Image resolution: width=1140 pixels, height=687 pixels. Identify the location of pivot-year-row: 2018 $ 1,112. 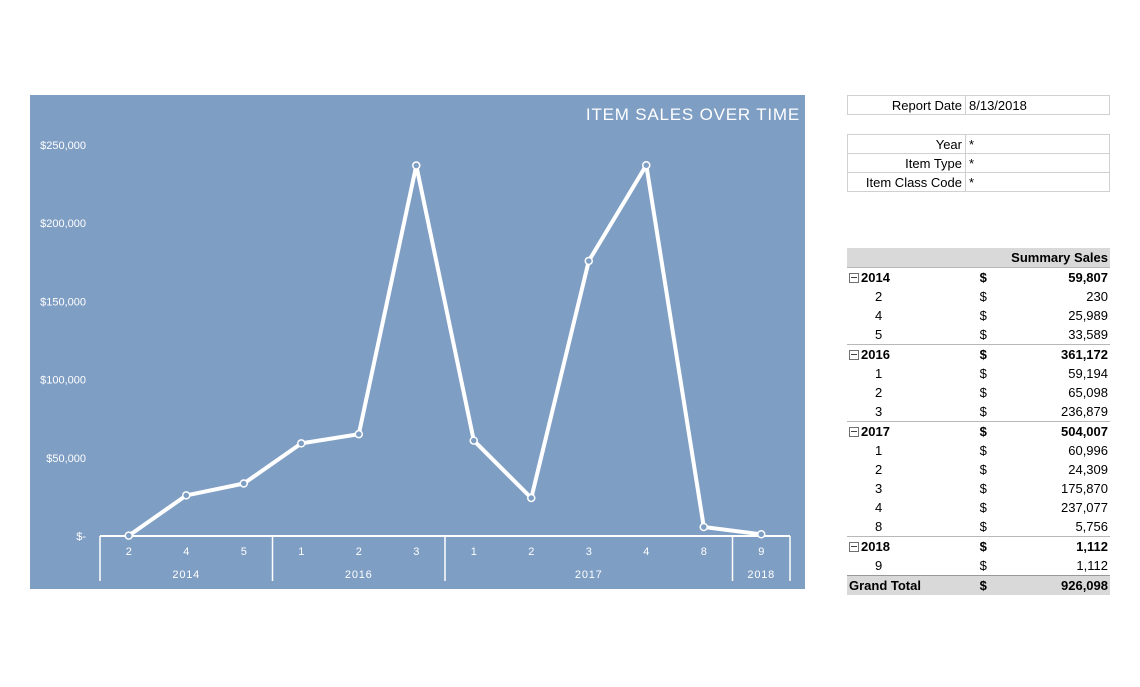
(978, 546).